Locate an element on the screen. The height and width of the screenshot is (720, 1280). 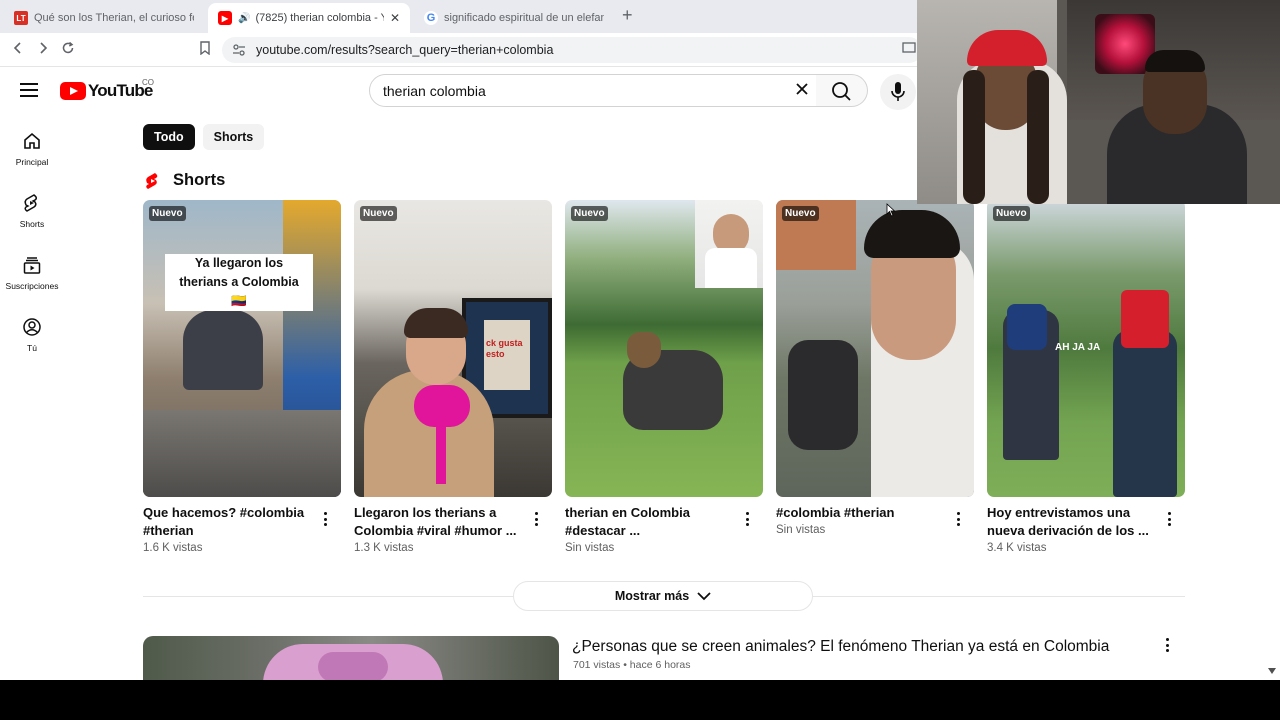
short-thumbnail: Nuevo AH JA JA is located at coordinates (1086, 348).